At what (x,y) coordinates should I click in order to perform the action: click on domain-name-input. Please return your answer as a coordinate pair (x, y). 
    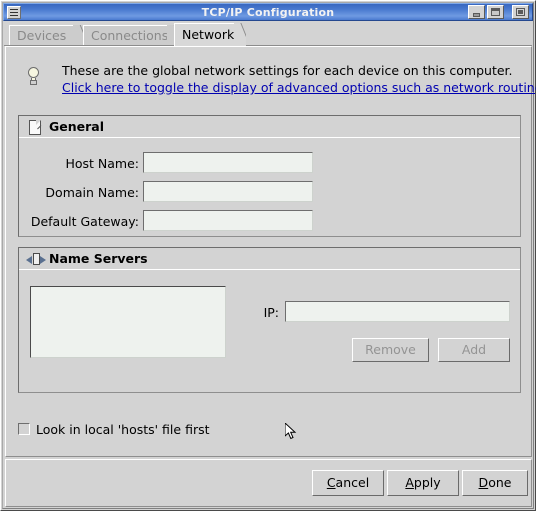
    Looking at the image, I should click on (228, 191).